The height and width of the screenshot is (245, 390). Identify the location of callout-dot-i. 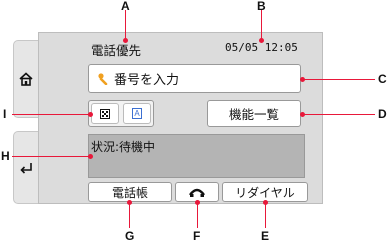
(90, 114).